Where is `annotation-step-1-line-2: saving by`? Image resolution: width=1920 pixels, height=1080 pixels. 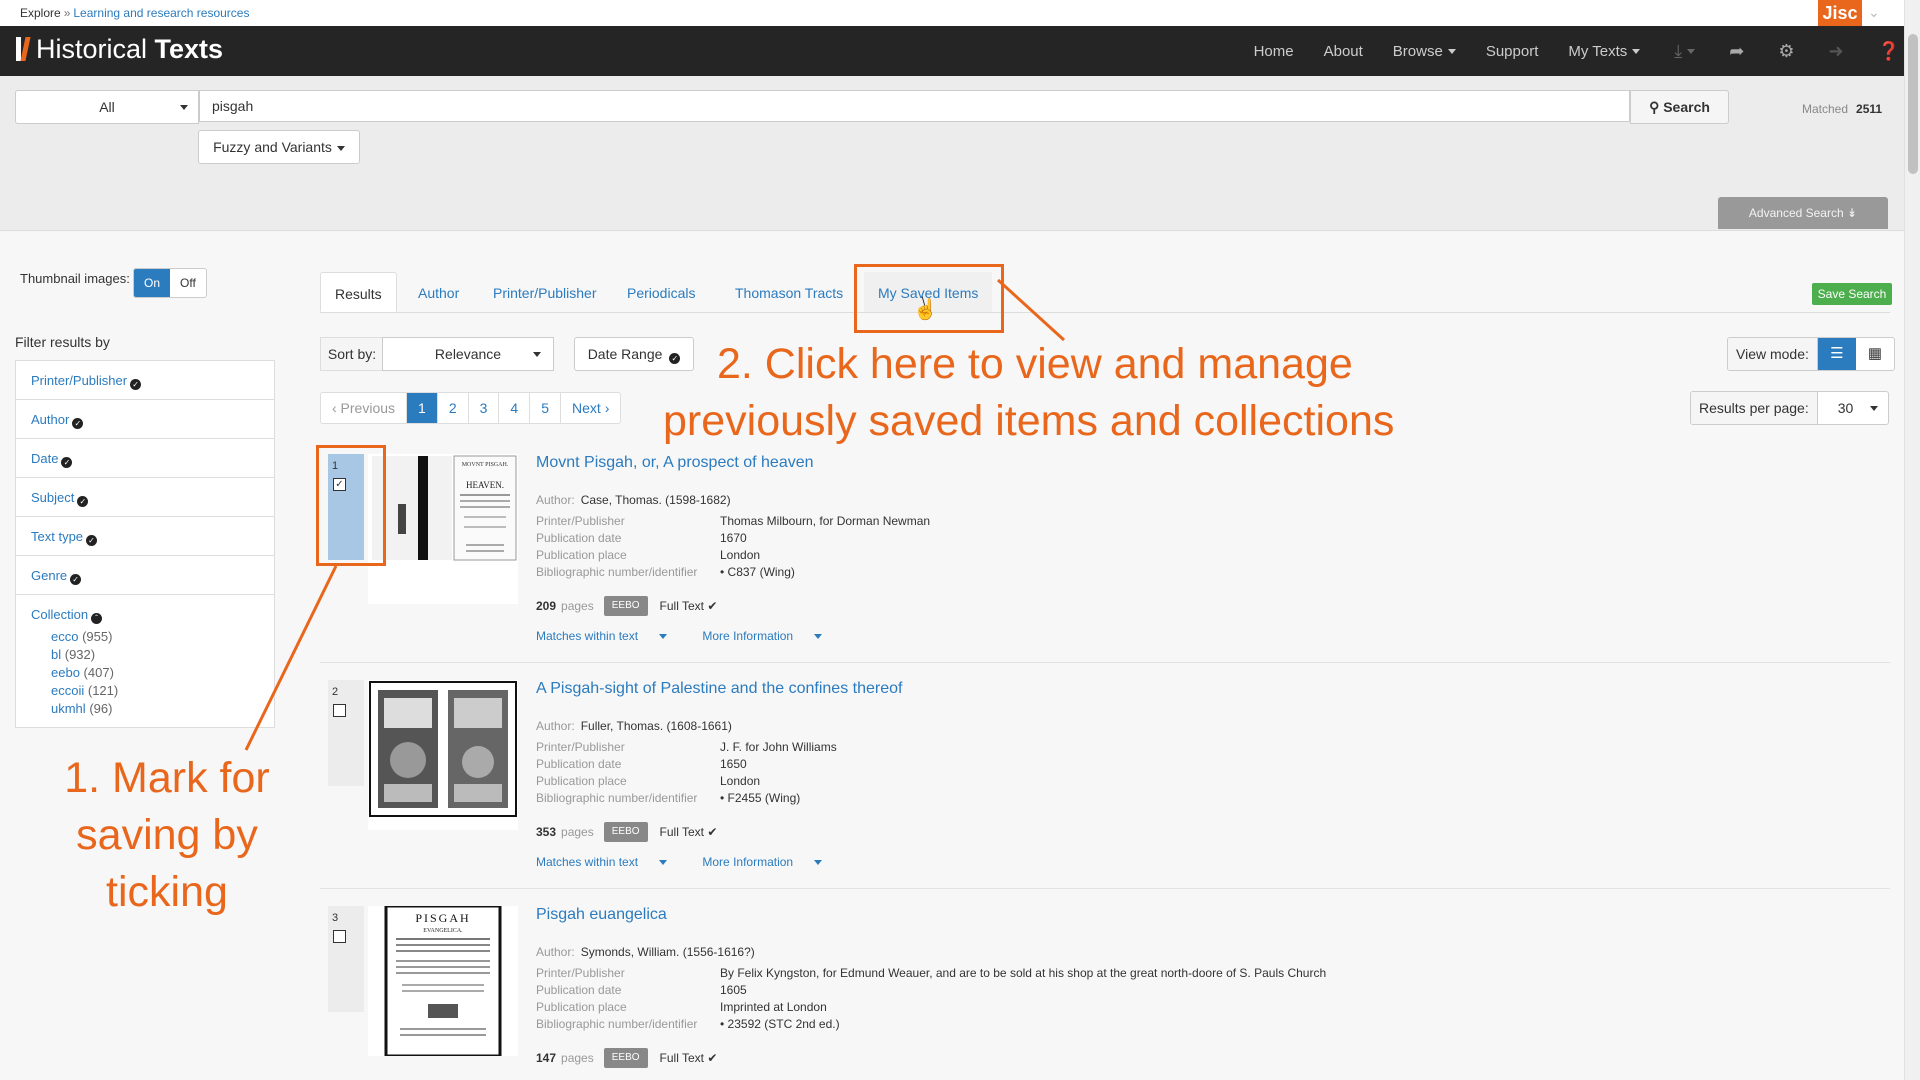 annotation-step-1-line-2: saving by is located at coordinates (167, 835).